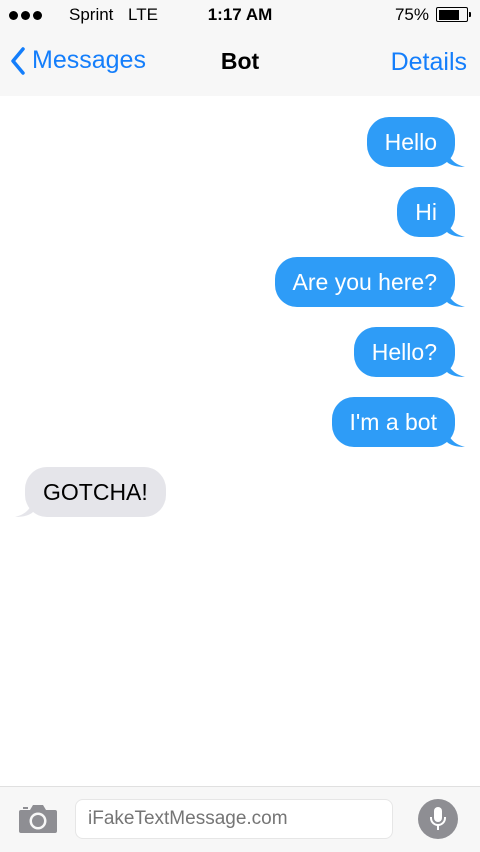  I want to click on message-bubble-outgoing: Hello, so click(415, 142).